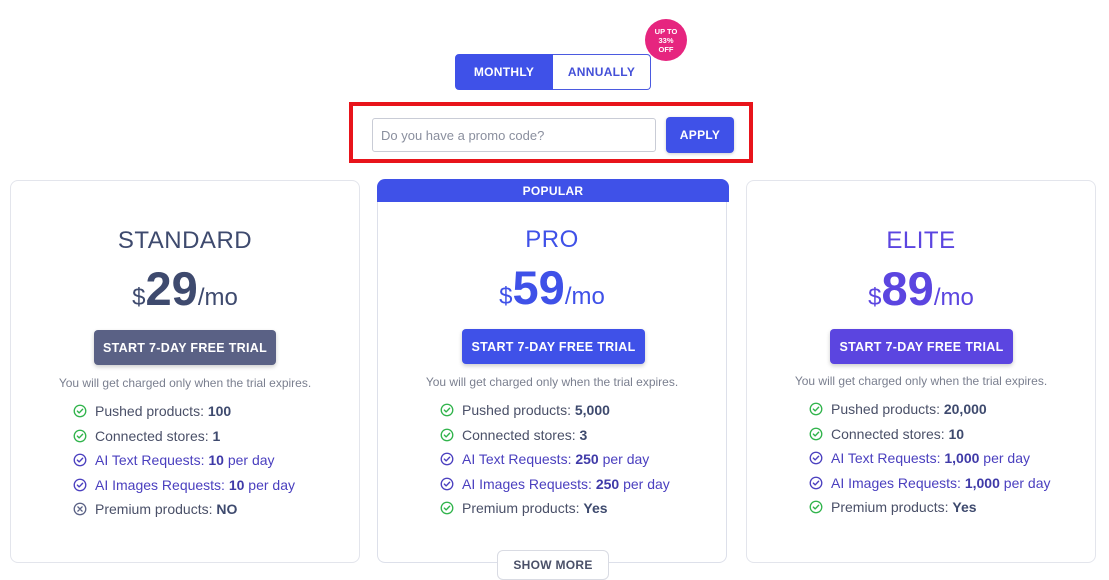  I want to click on feature-item: Connected stores: 10, so click(939, 434).